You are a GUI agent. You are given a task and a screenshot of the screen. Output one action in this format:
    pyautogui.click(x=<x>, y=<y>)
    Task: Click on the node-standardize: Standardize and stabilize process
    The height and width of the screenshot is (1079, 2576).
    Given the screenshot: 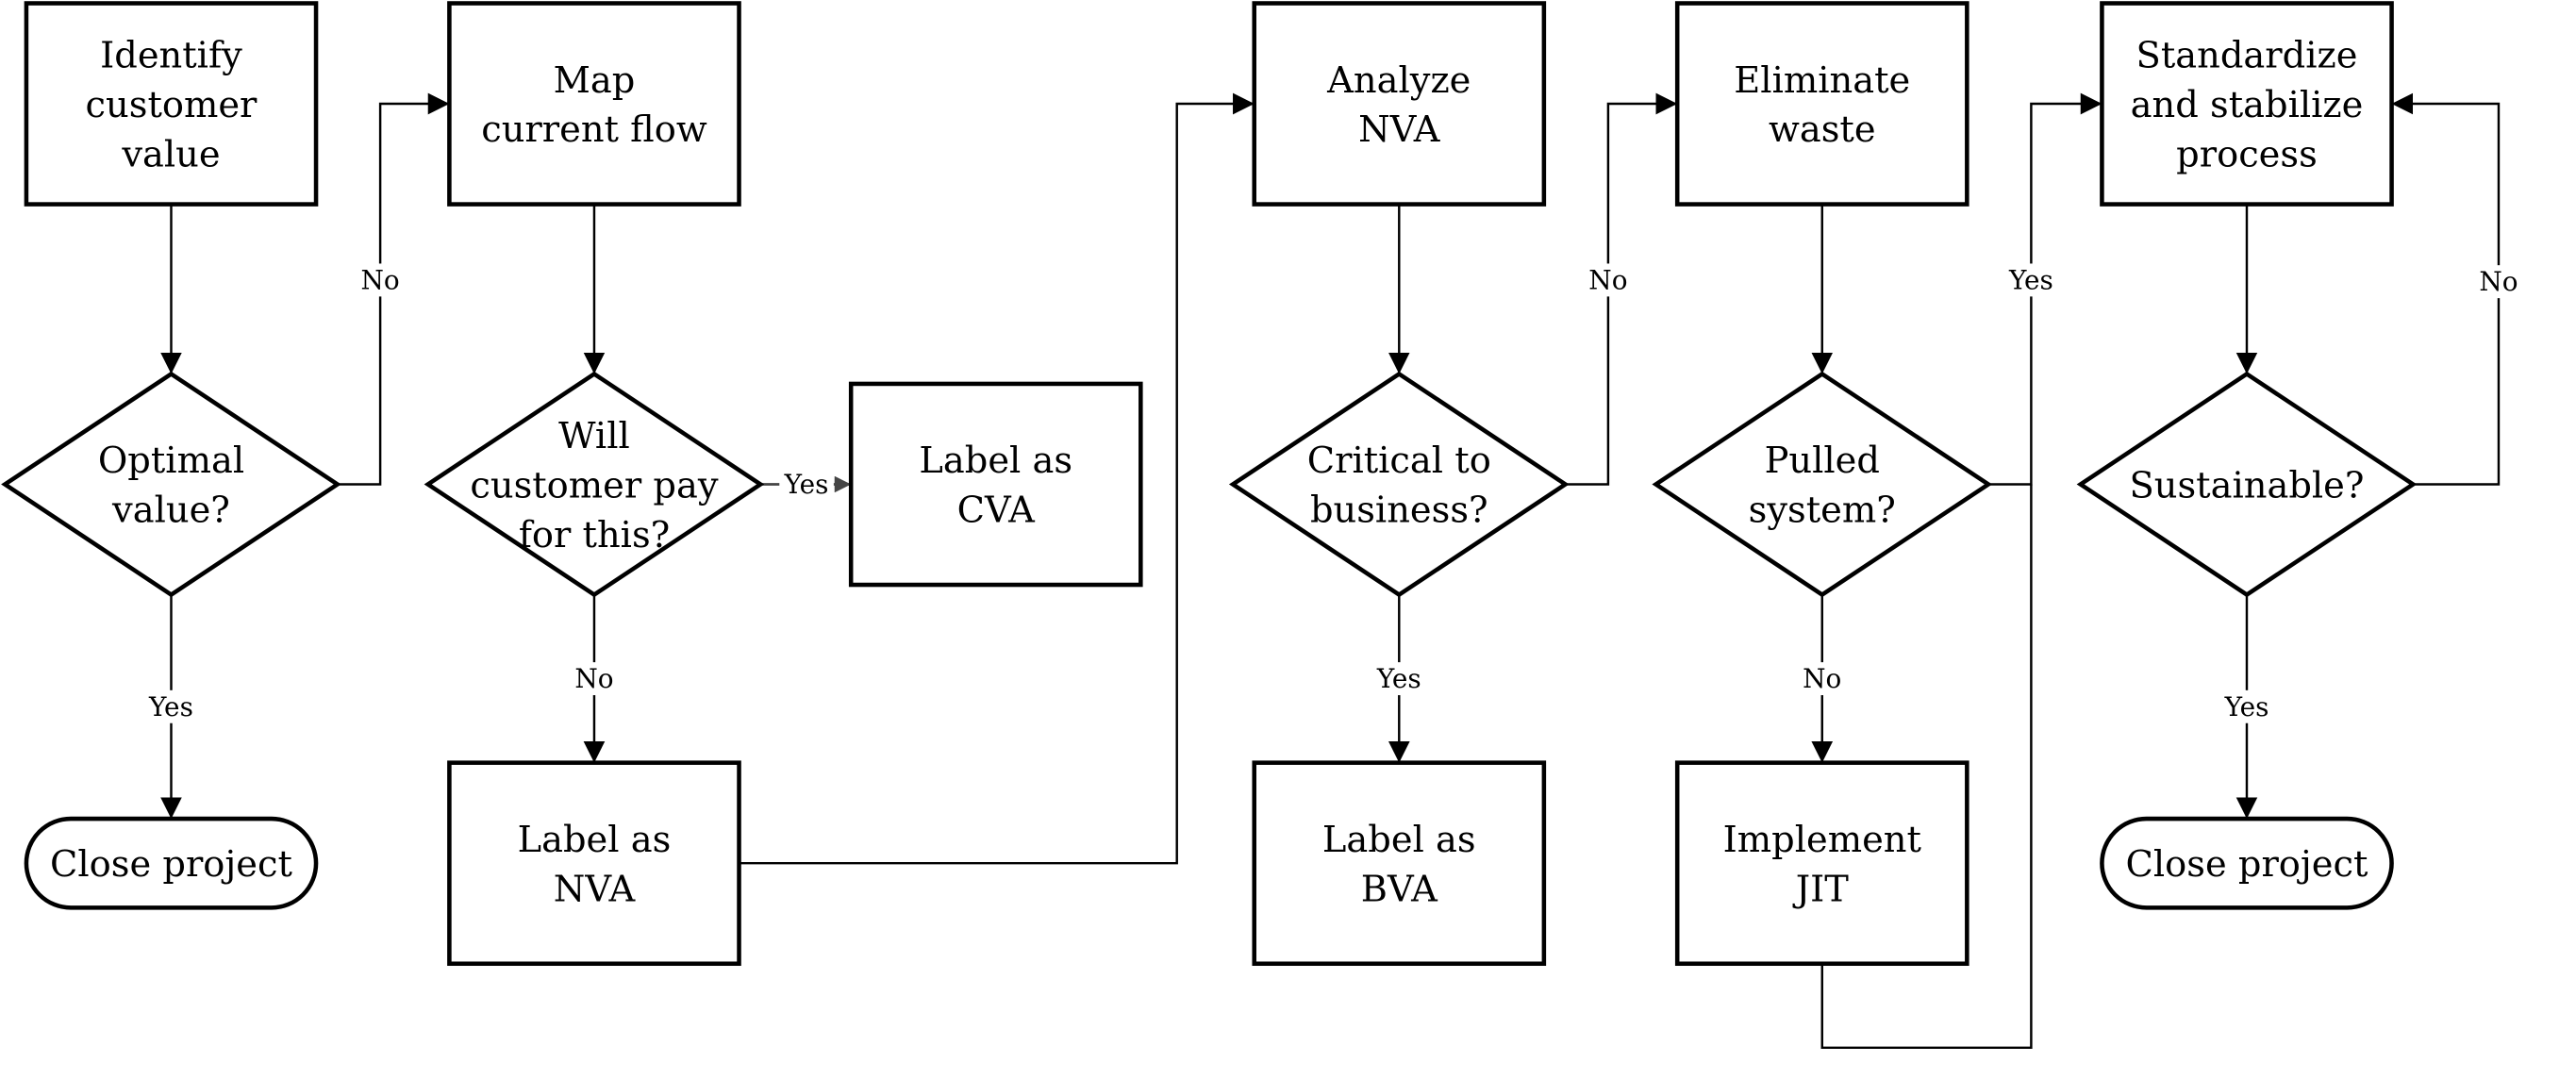 What is the action you would take?
    pyautogui.click(x=2247, y=104)
    